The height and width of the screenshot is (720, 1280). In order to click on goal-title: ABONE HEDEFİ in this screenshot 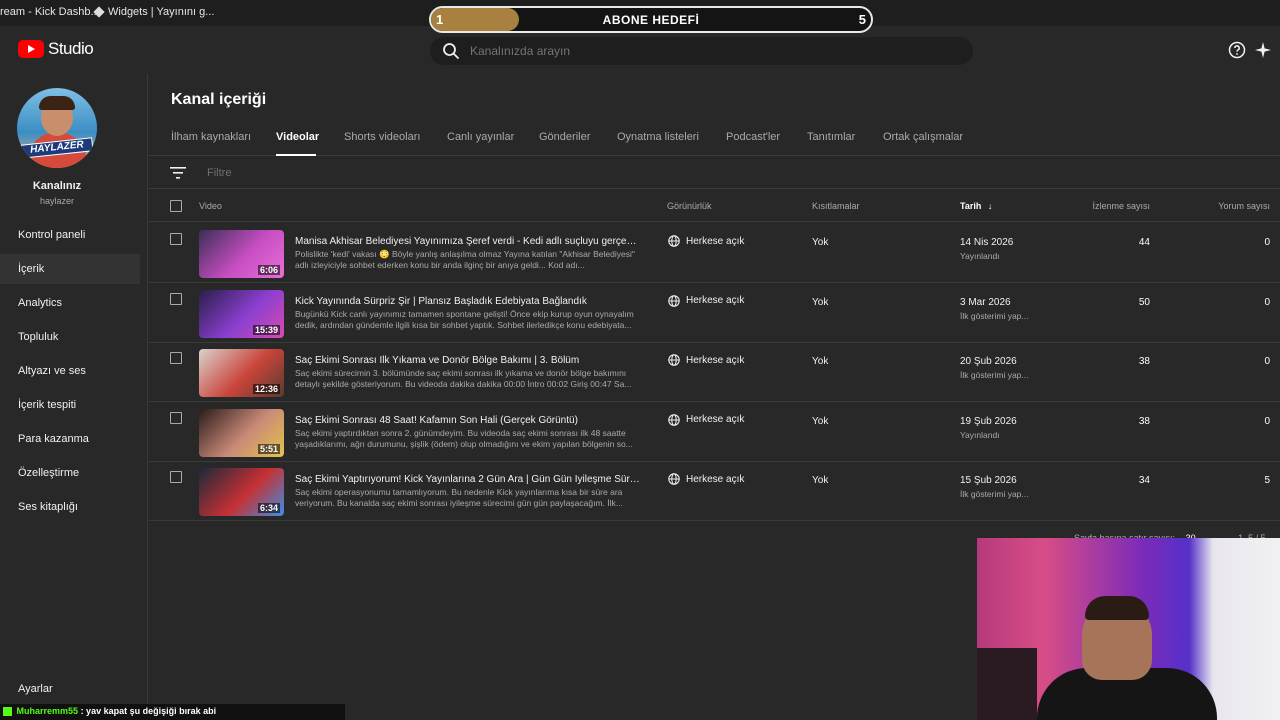, I will do `click(651, 20)`.